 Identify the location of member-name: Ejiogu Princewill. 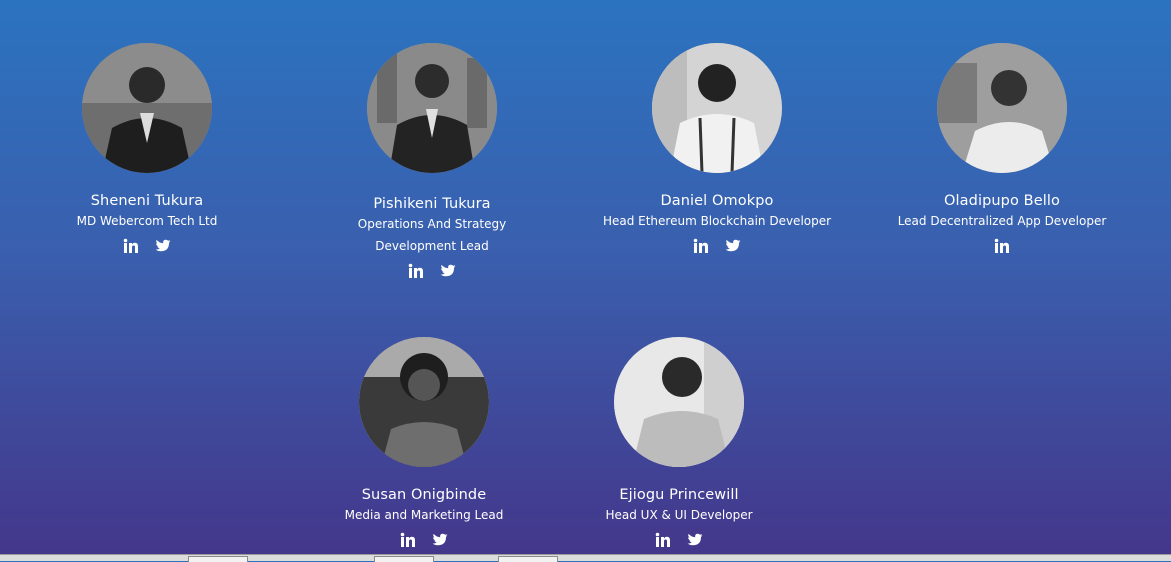
(679, 495).